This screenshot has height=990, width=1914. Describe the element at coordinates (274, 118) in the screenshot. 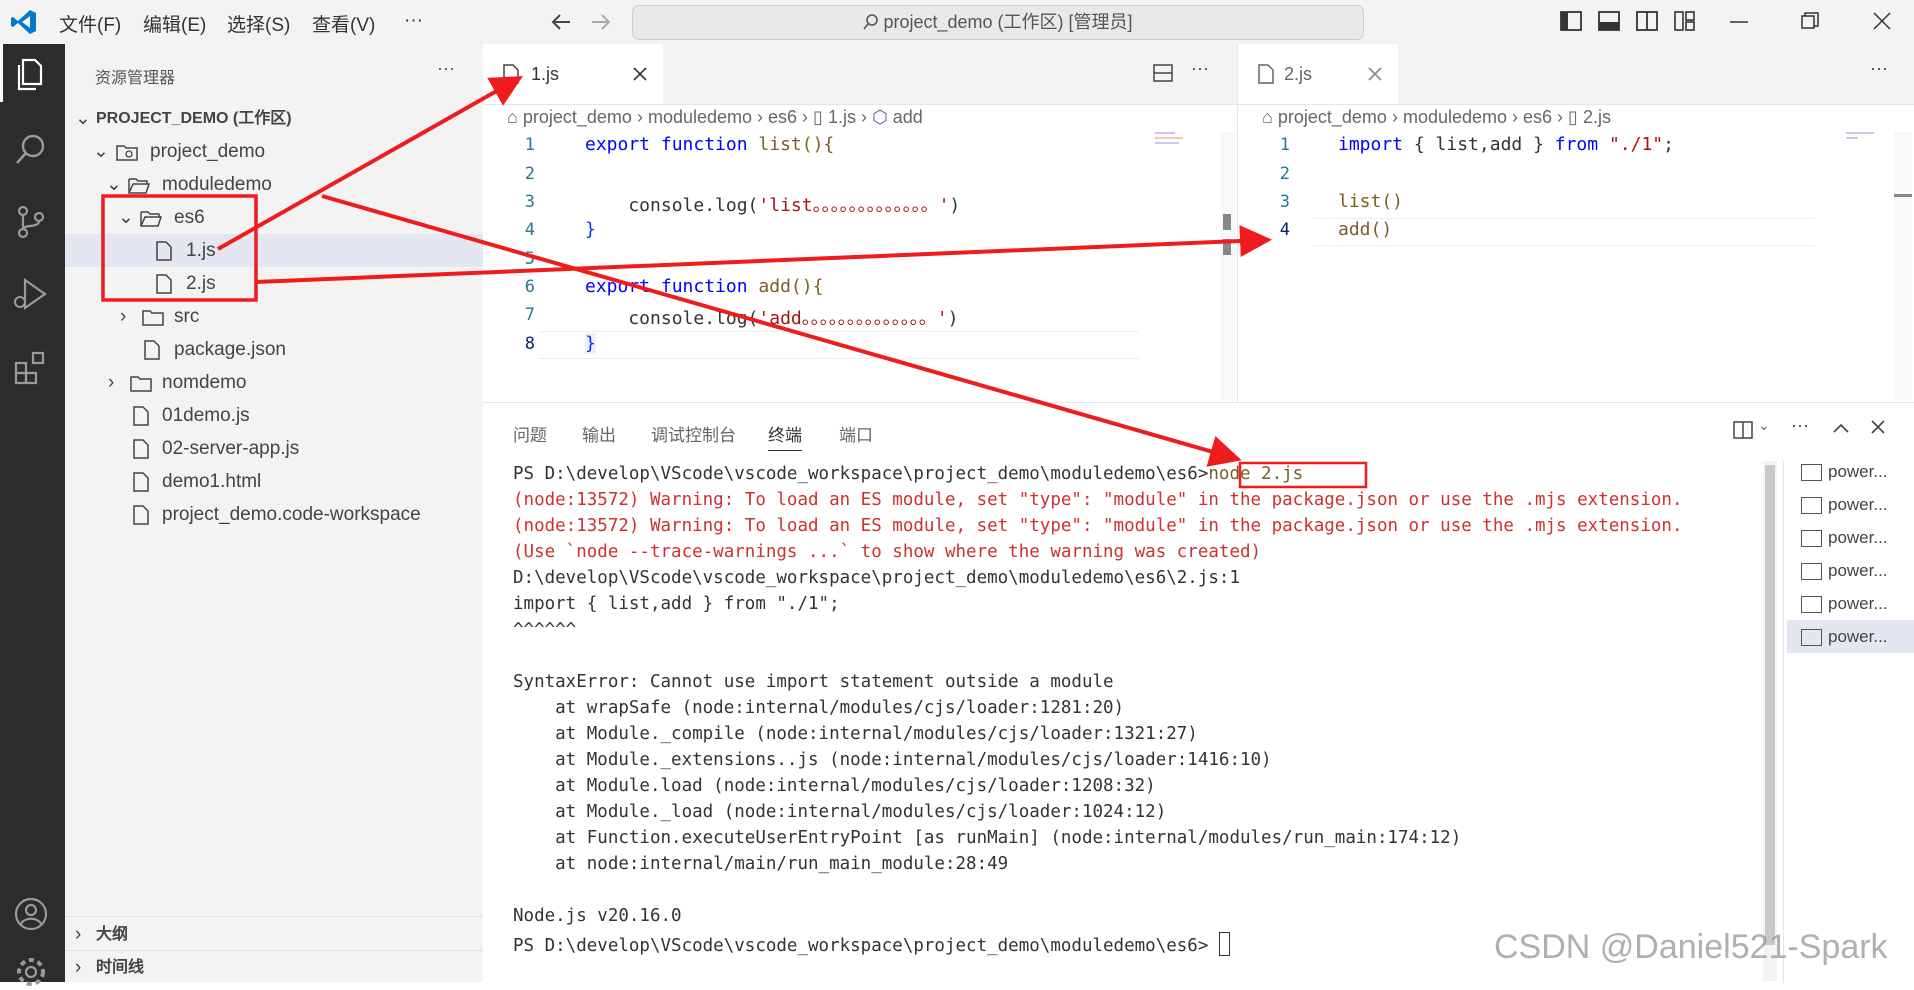

I see `workspace-header: ⌄ PROJECT_DEMO (工作区)` at that location.